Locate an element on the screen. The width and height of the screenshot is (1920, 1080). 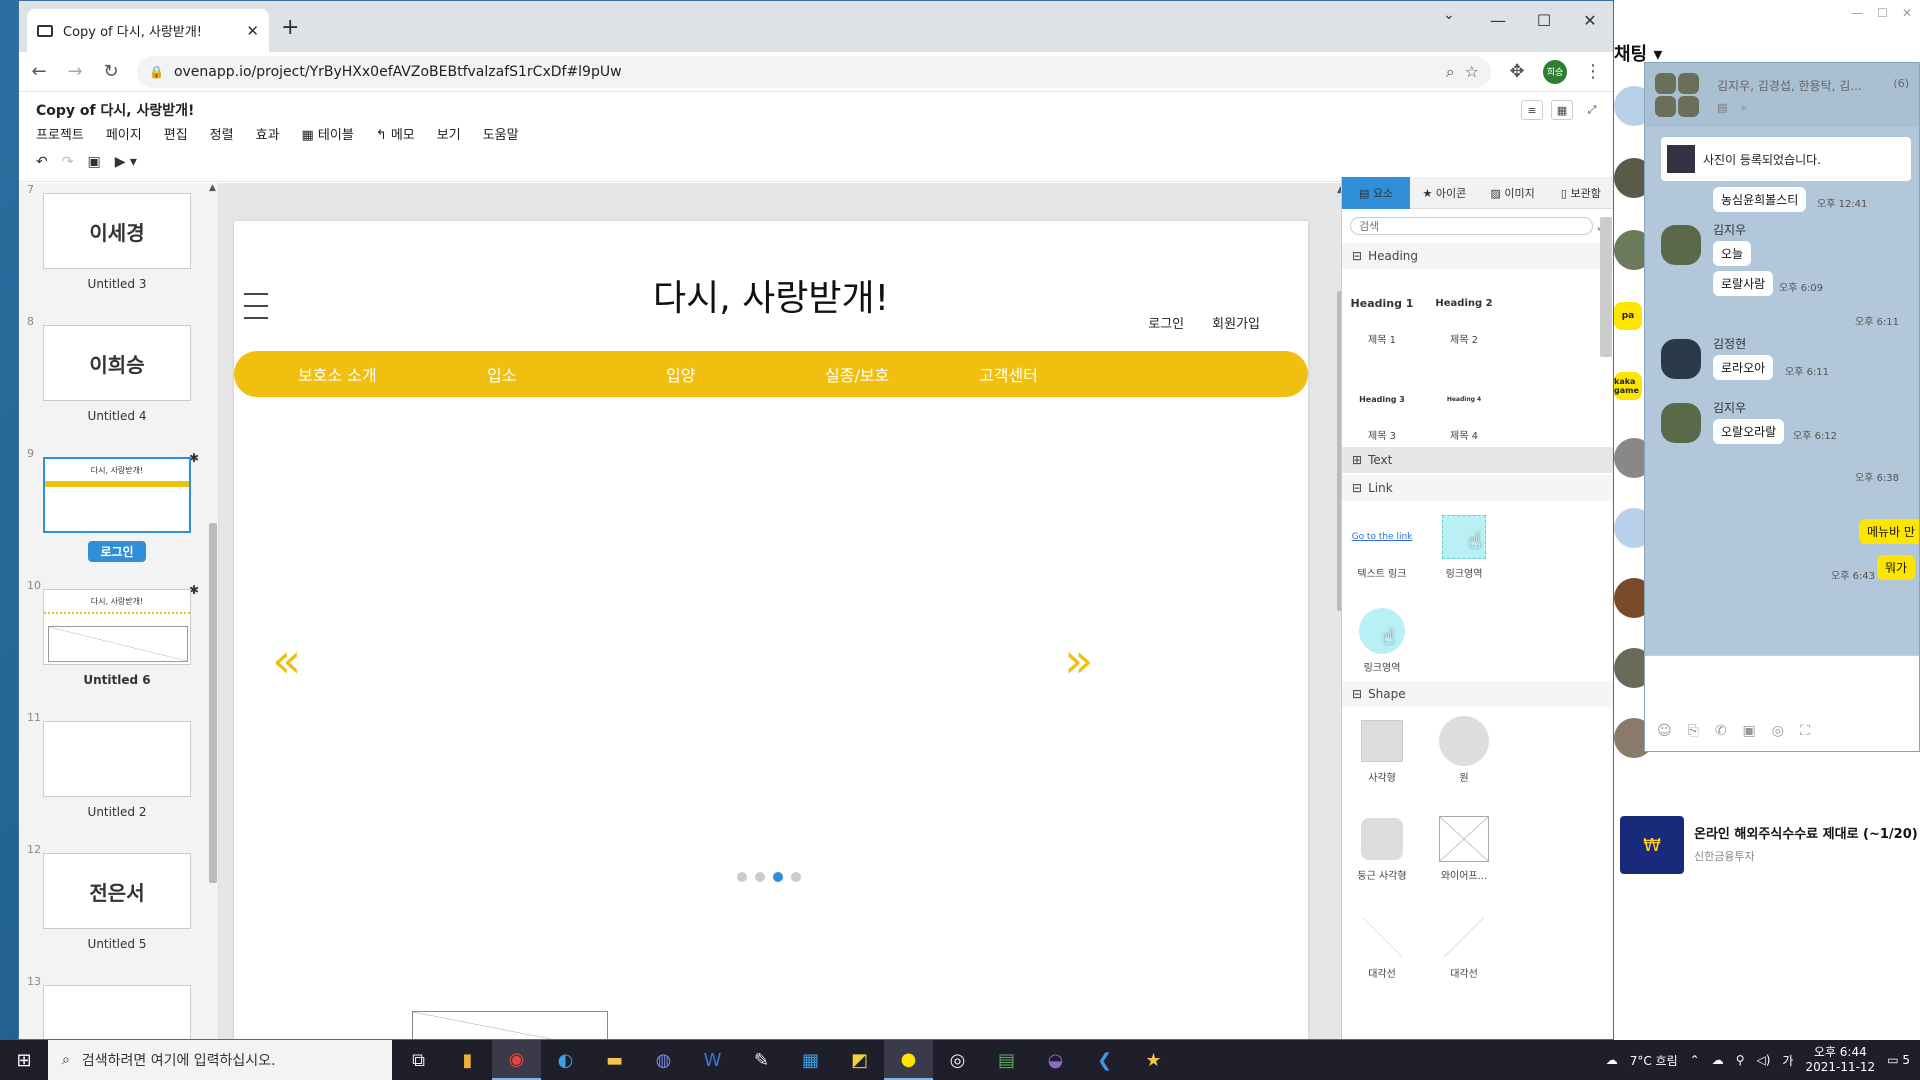
app-icon: ▤ is located at coordinates (1006, 1060).